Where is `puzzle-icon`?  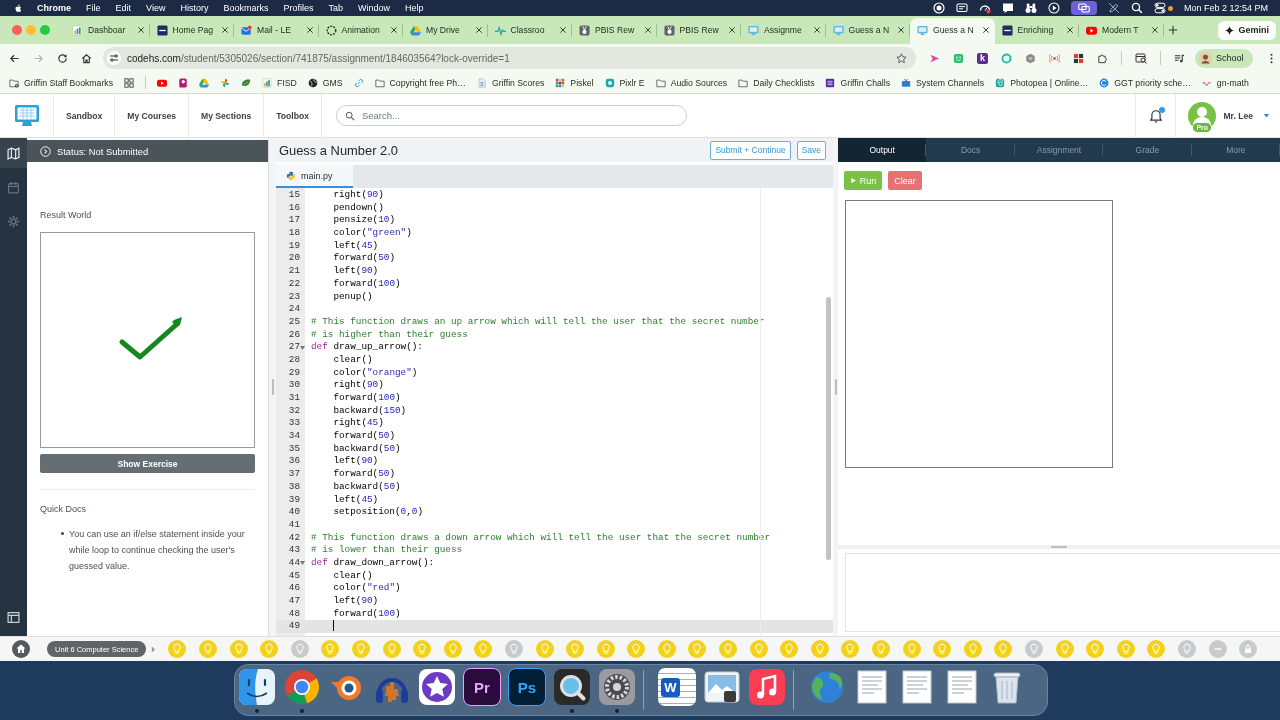
puzzle-icon is located at coordinates (1102, 58).